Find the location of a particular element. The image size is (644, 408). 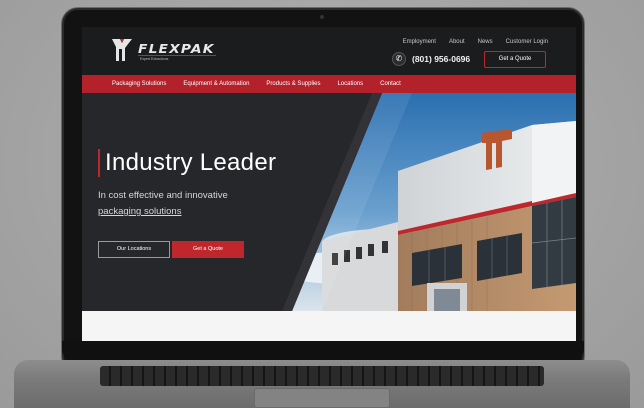

brand-name: FLEXPAK is located at coordinates (176, 49).